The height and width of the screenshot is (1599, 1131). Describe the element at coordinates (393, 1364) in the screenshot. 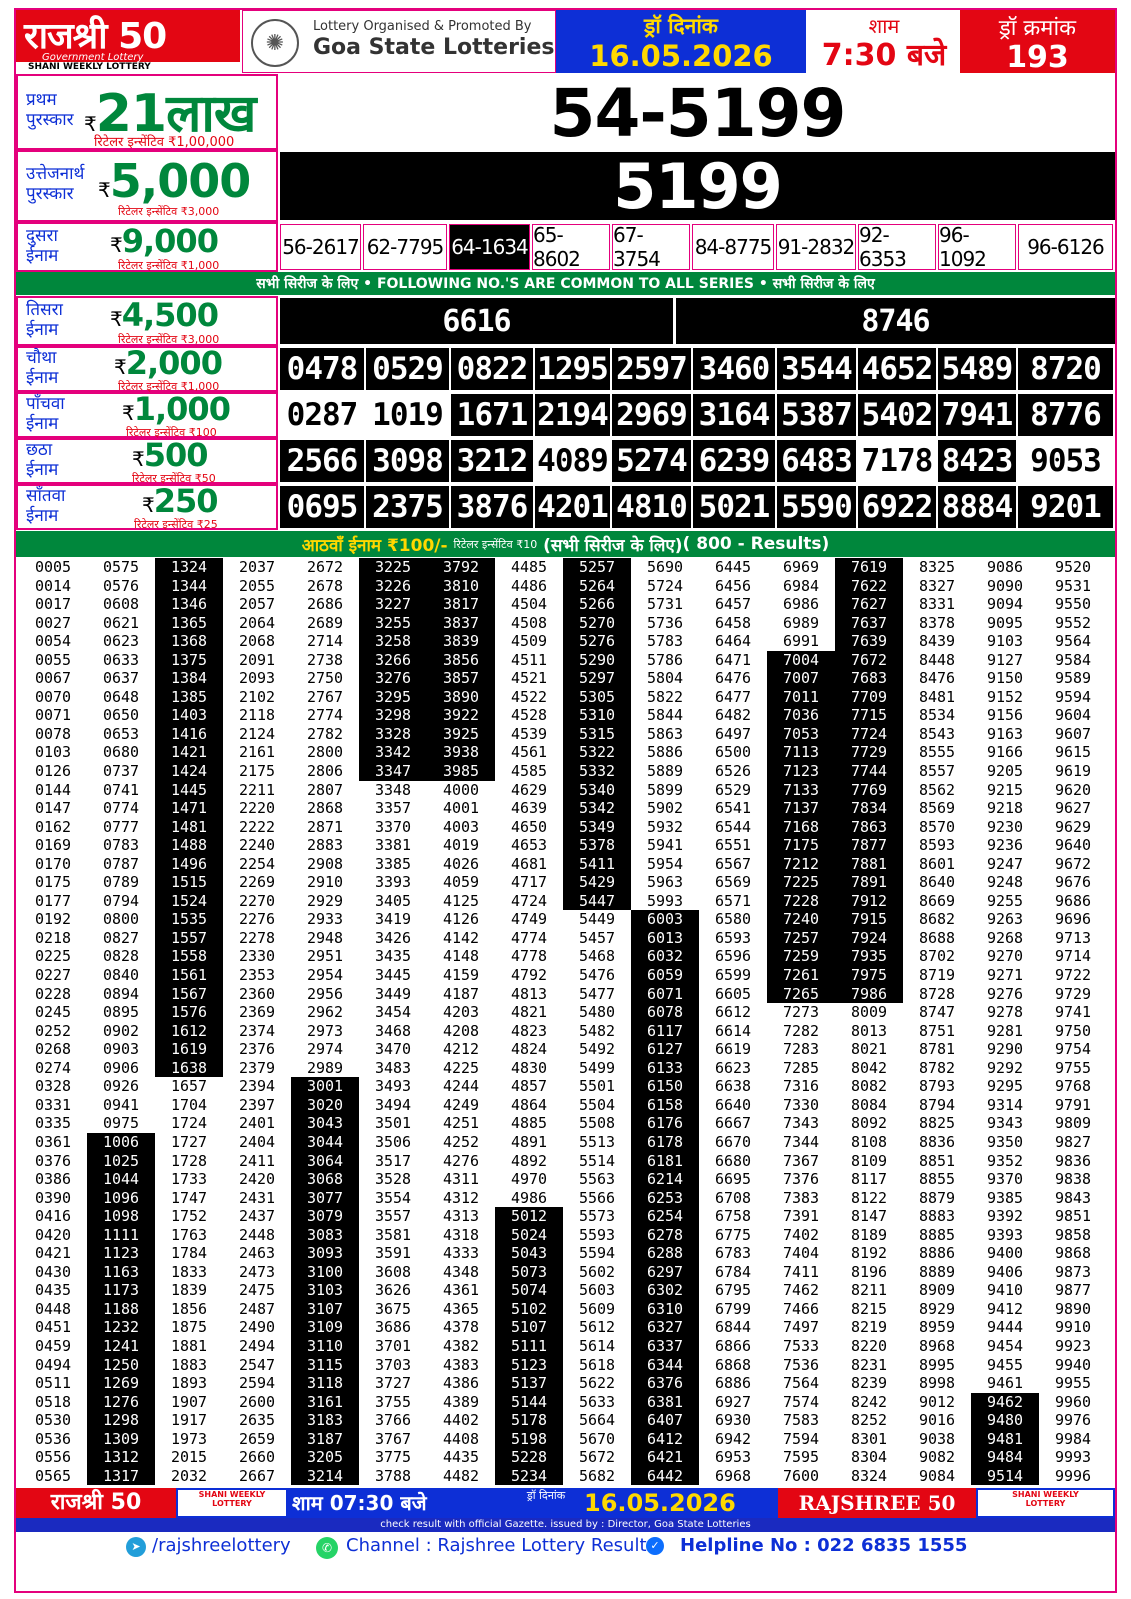

I see `eighth-number: 3703` at that location.